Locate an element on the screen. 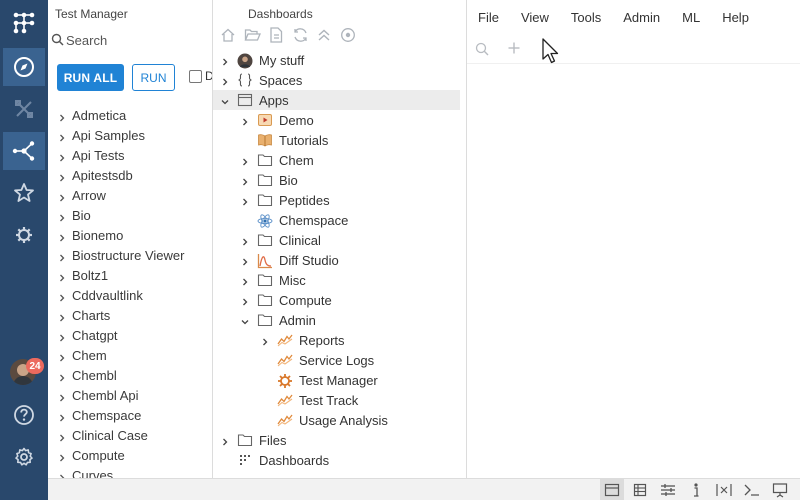 Image resolution: width=800 pixels, height=500 pixels. list-item: Charts is located at coordinates (130, 316).